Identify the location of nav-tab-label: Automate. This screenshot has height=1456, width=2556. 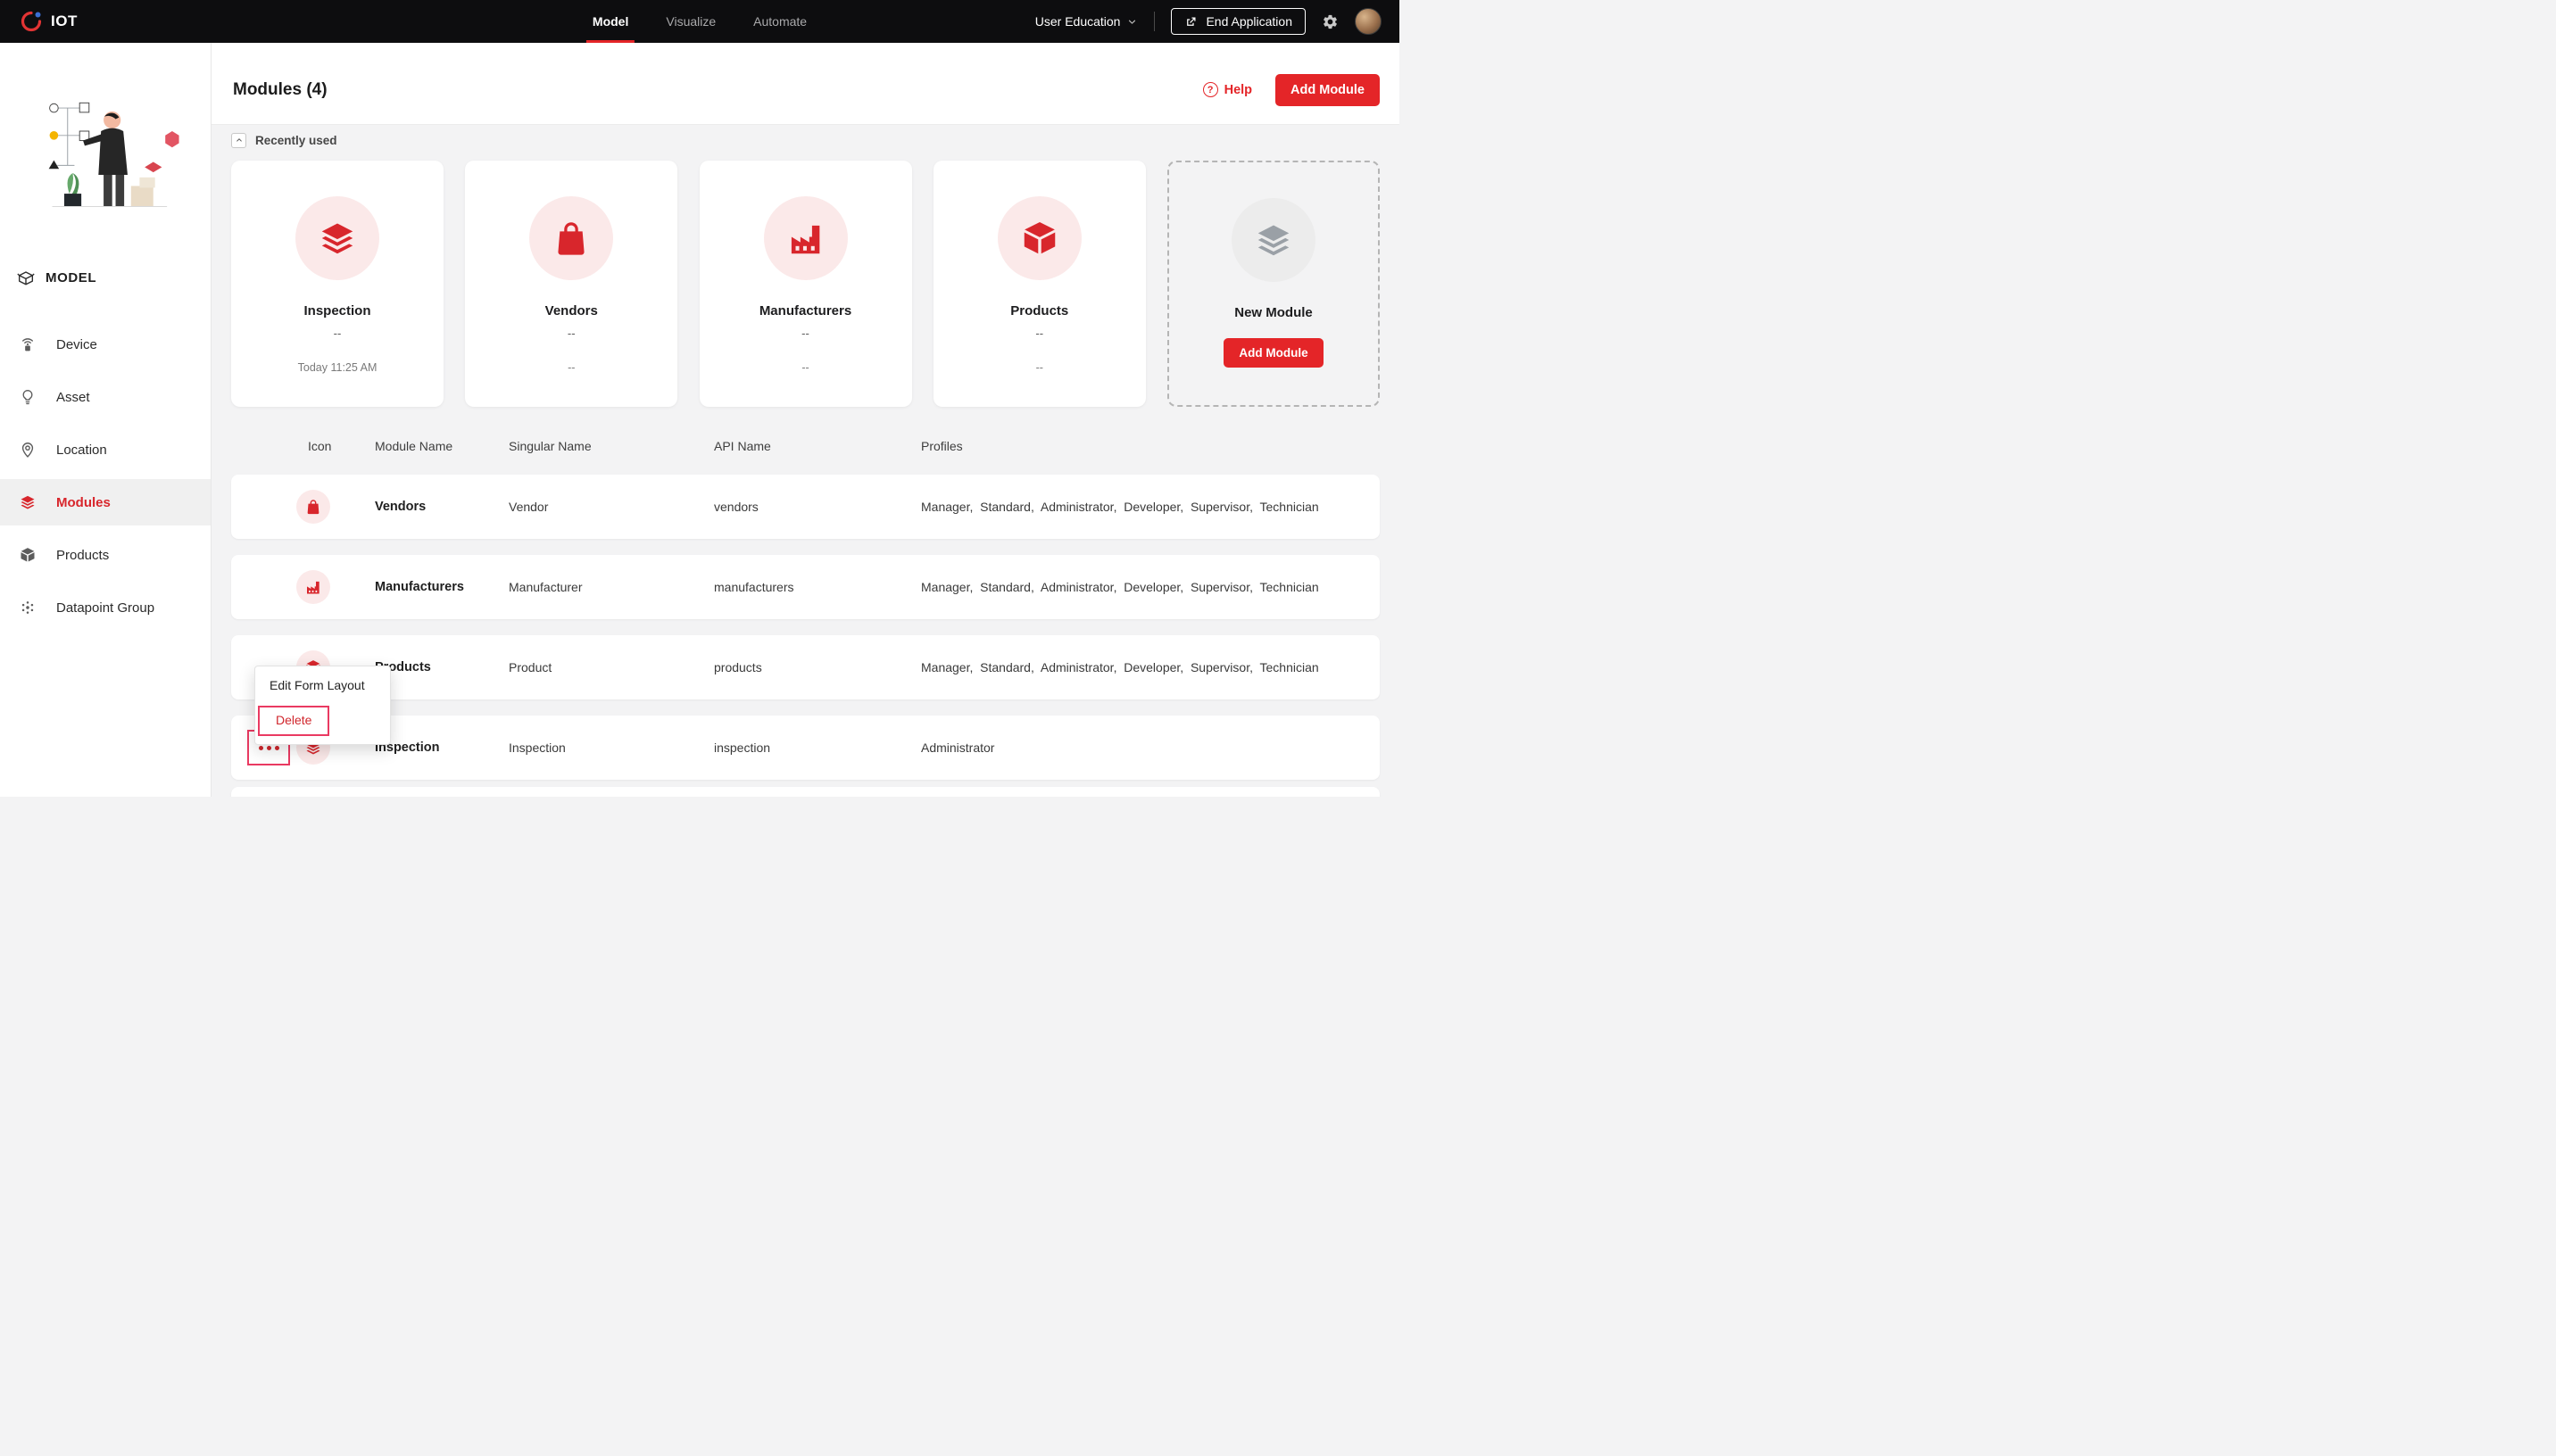
(780, 21).